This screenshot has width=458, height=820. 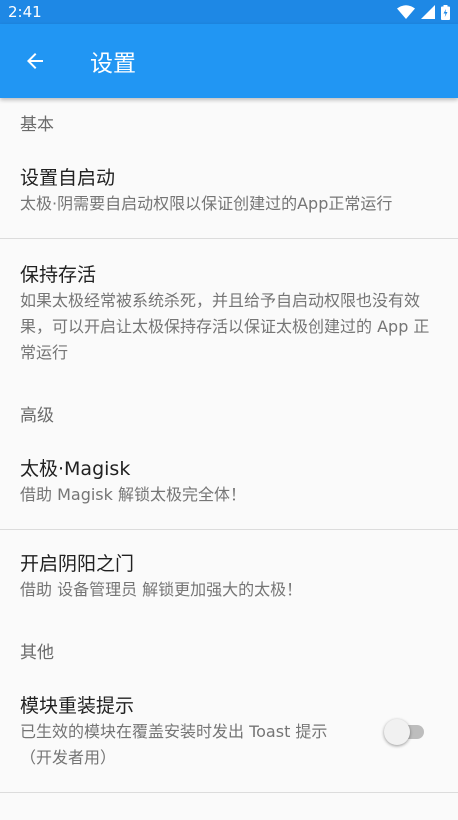 I want to click on app-bar: 设置, so click(x=229, y=61).